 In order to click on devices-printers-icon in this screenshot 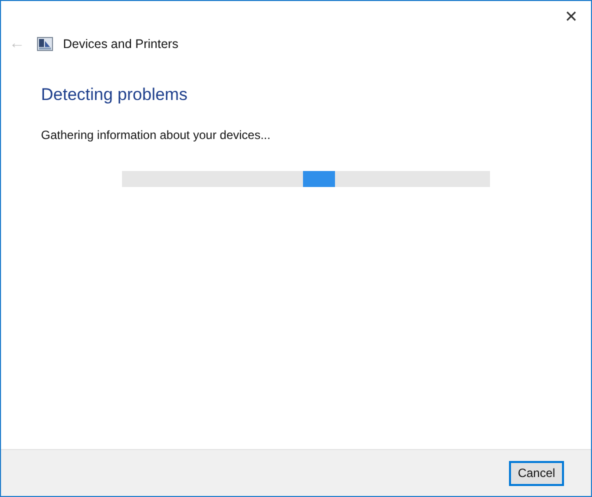, I will do `click(45, 44)`.